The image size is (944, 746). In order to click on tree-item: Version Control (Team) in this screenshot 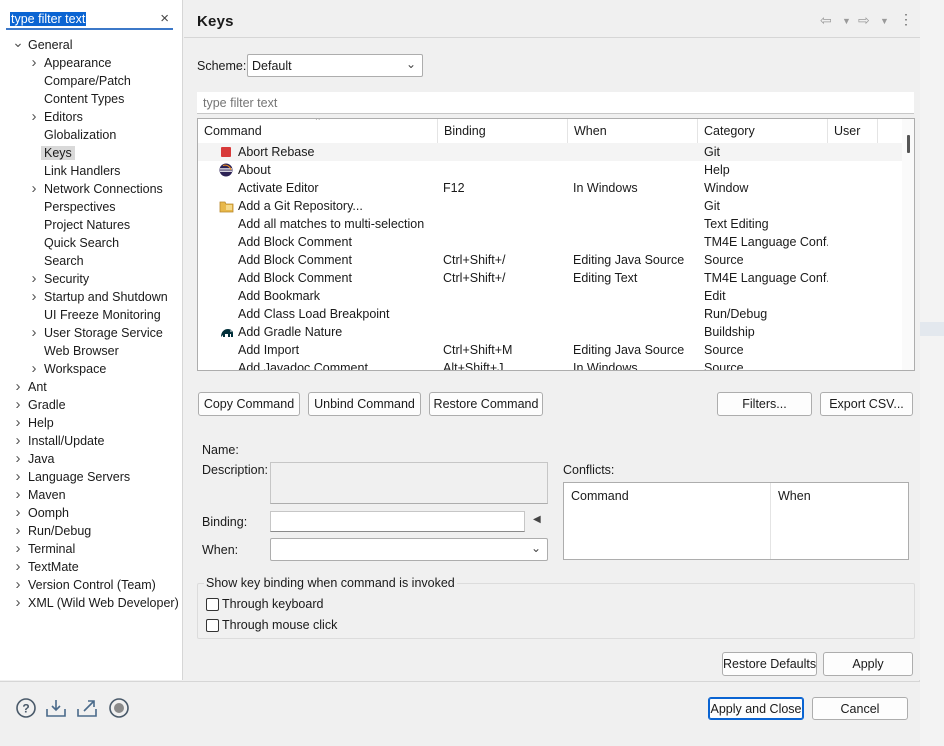, I will do `click(92, 585)`.